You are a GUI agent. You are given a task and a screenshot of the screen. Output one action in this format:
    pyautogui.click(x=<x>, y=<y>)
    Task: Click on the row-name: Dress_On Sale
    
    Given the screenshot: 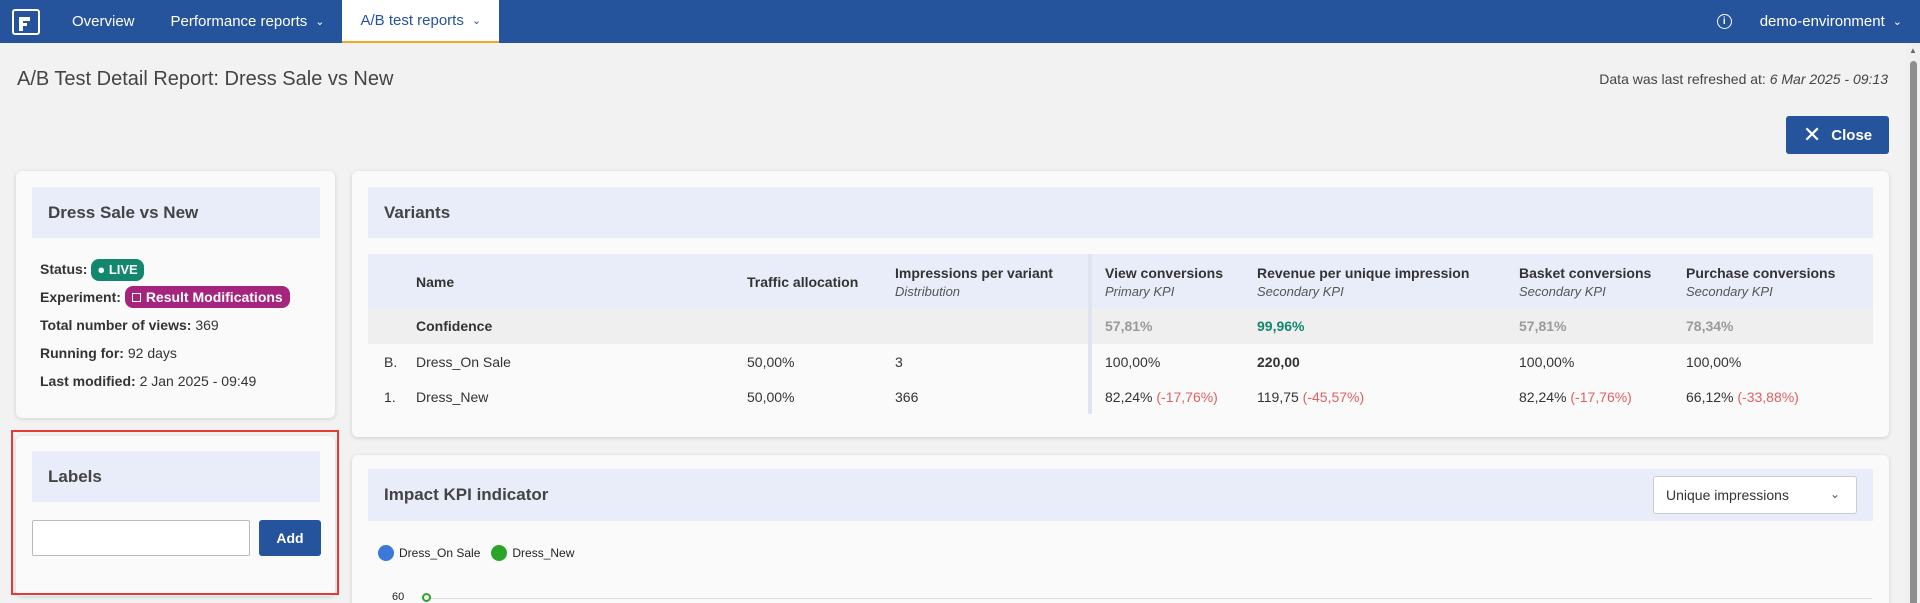 What is the action you would take?
    pyautogui.click(x=463, y=362)
    